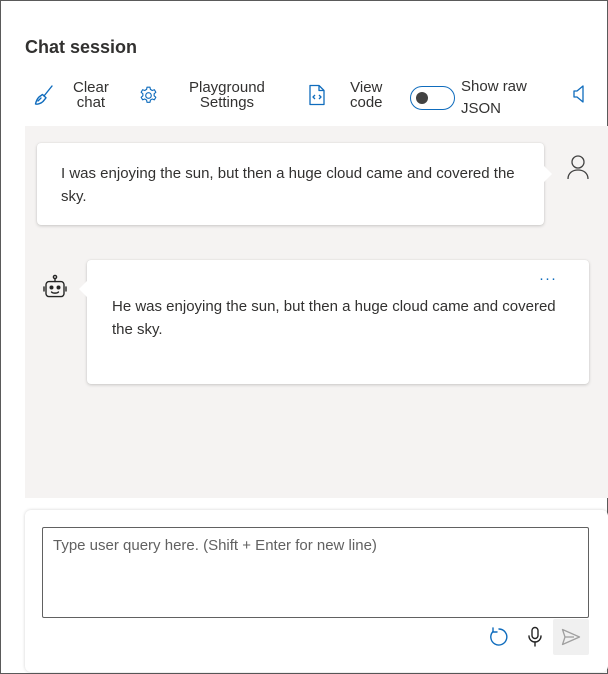 This screenshot has height=674, width=608. Describe the element at coordinates (317, 95) in the screenshot. I see `code-file-icon` at that location.